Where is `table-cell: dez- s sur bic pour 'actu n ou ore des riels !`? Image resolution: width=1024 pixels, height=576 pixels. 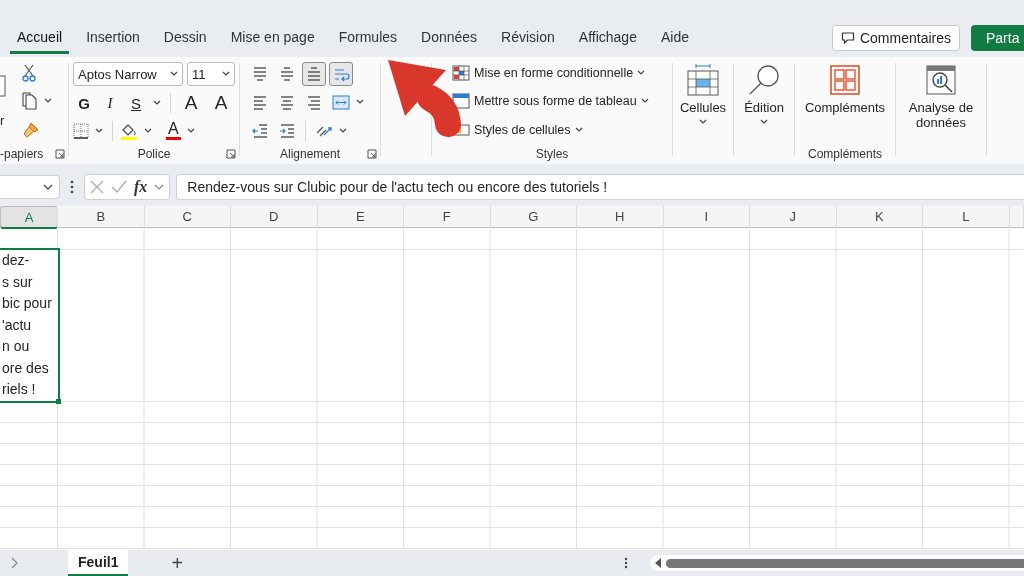 table-cell: dez- s sur bic pour 'actu n ou ore des riels ! is located at coordinates (30, 325).